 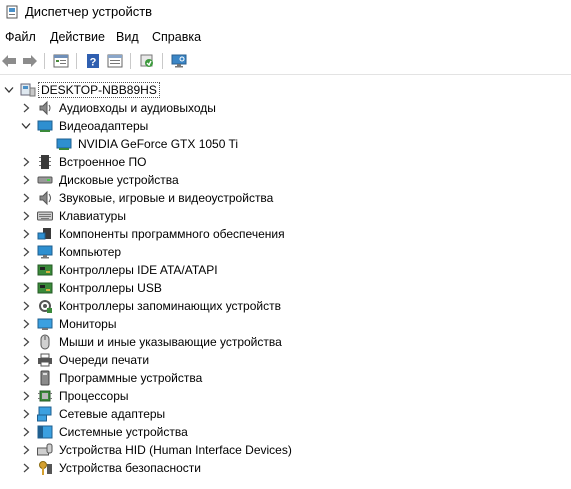 I want to click on menu-file: Файл, so click(x=20, y=37).